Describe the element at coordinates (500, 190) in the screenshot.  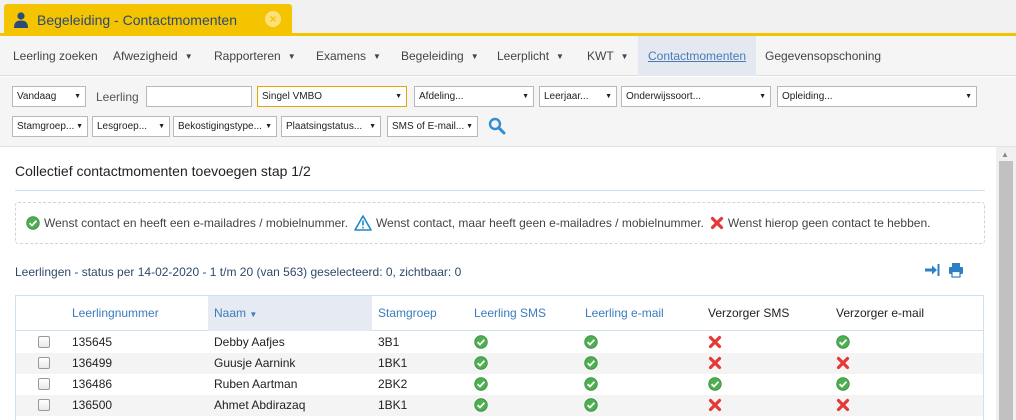
I see `divider` at that location.